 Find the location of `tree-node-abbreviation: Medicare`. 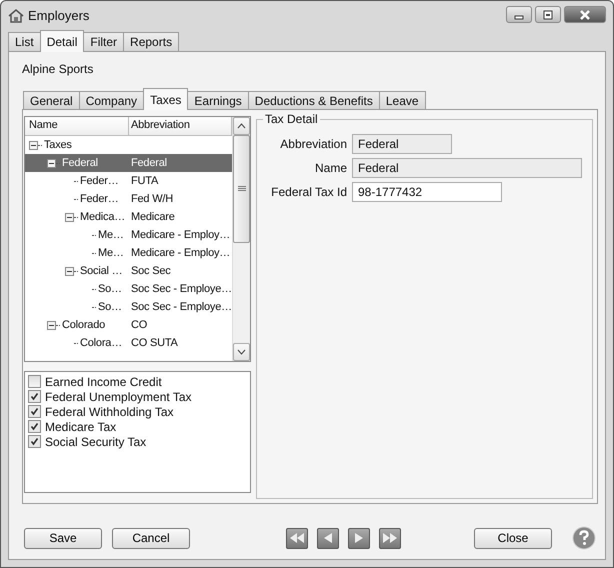

tree-node-abbreviation: Medicare is located at coordinates (153, 217).